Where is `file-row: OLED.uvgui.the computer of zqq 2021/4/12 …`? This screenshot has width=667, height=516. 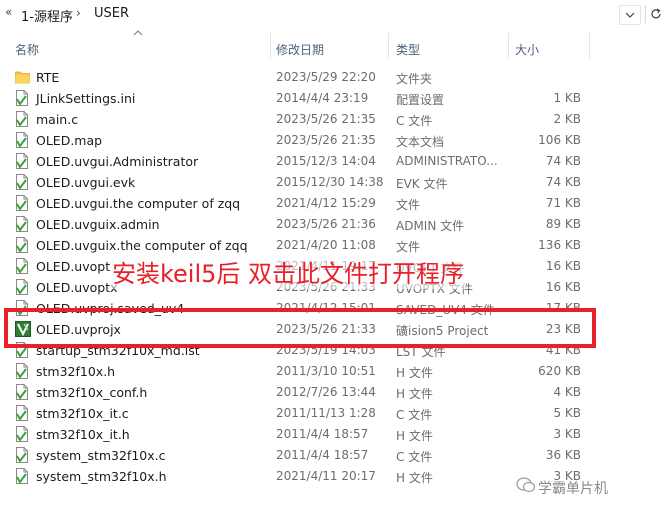 file-row: OLED.uvgui.the computer of zqq 2021/4/12 … is located at coordinates (333, 202).